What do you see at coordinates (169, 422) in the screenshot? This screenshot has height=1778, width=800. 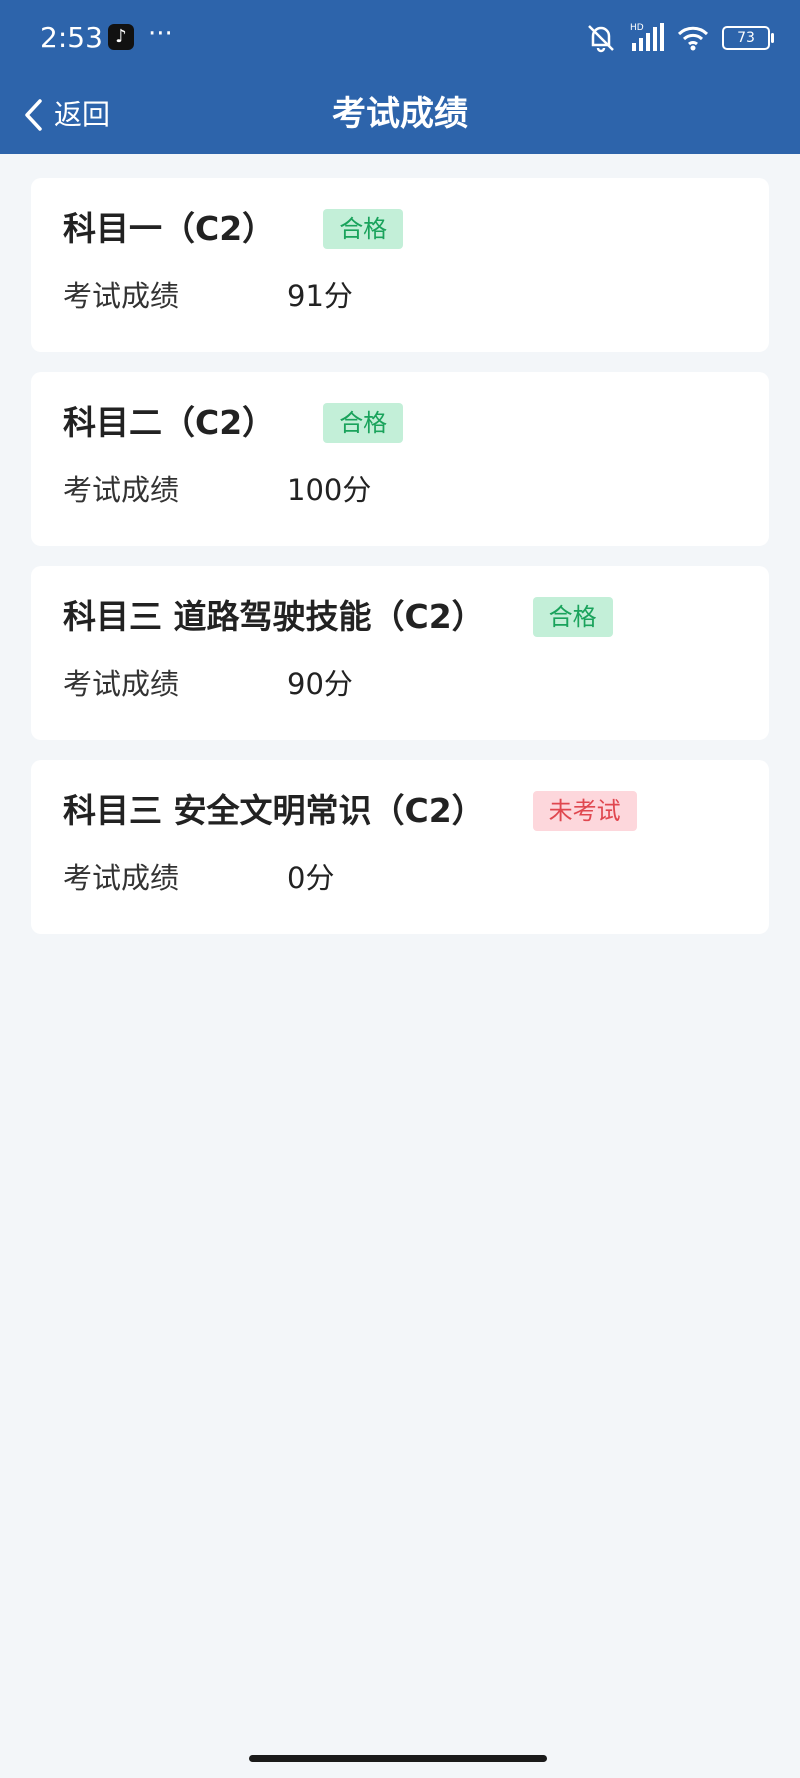 I see `exam-subject: 科目二（C2）` at bounding box center [169, 422].